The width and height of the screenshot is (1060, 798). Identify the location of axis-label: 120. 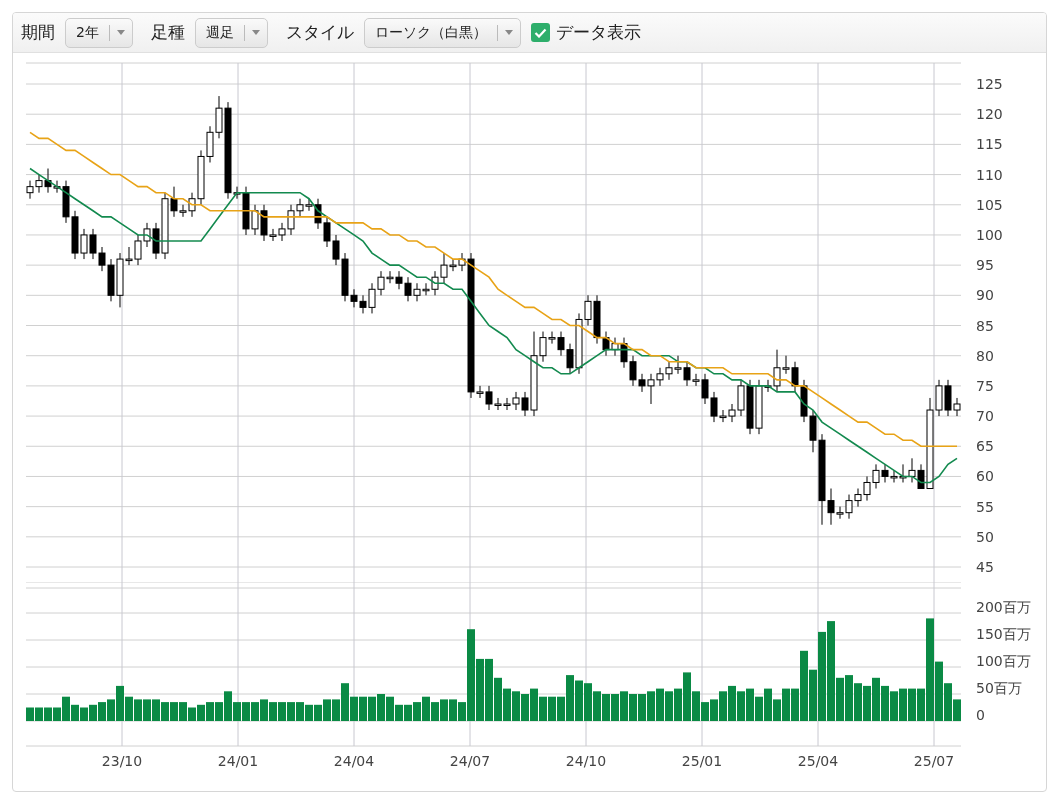
(989, 114).